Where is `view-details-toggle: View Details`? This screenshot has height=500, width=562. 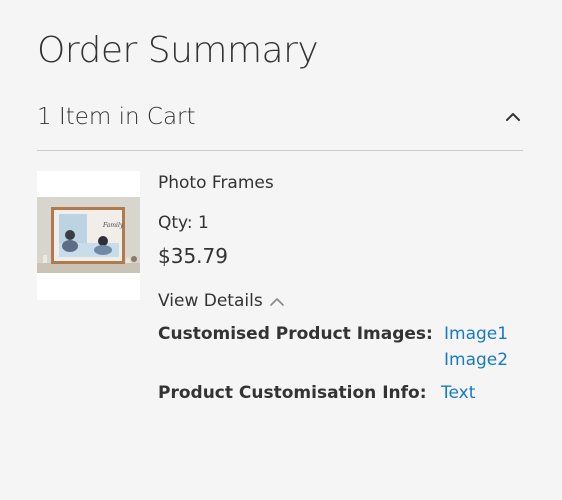 view-details-toggle: View Details is located at coordinates (221, 301).